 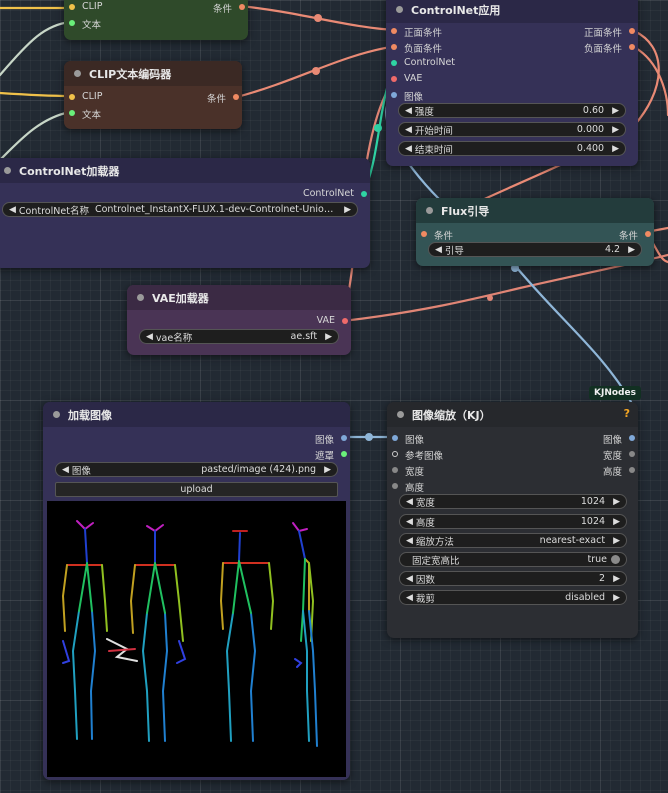 What do you see at coordinates (394, 31) in the screenshot?
I see `positive-port-dot` at bounding box center [394, 31].